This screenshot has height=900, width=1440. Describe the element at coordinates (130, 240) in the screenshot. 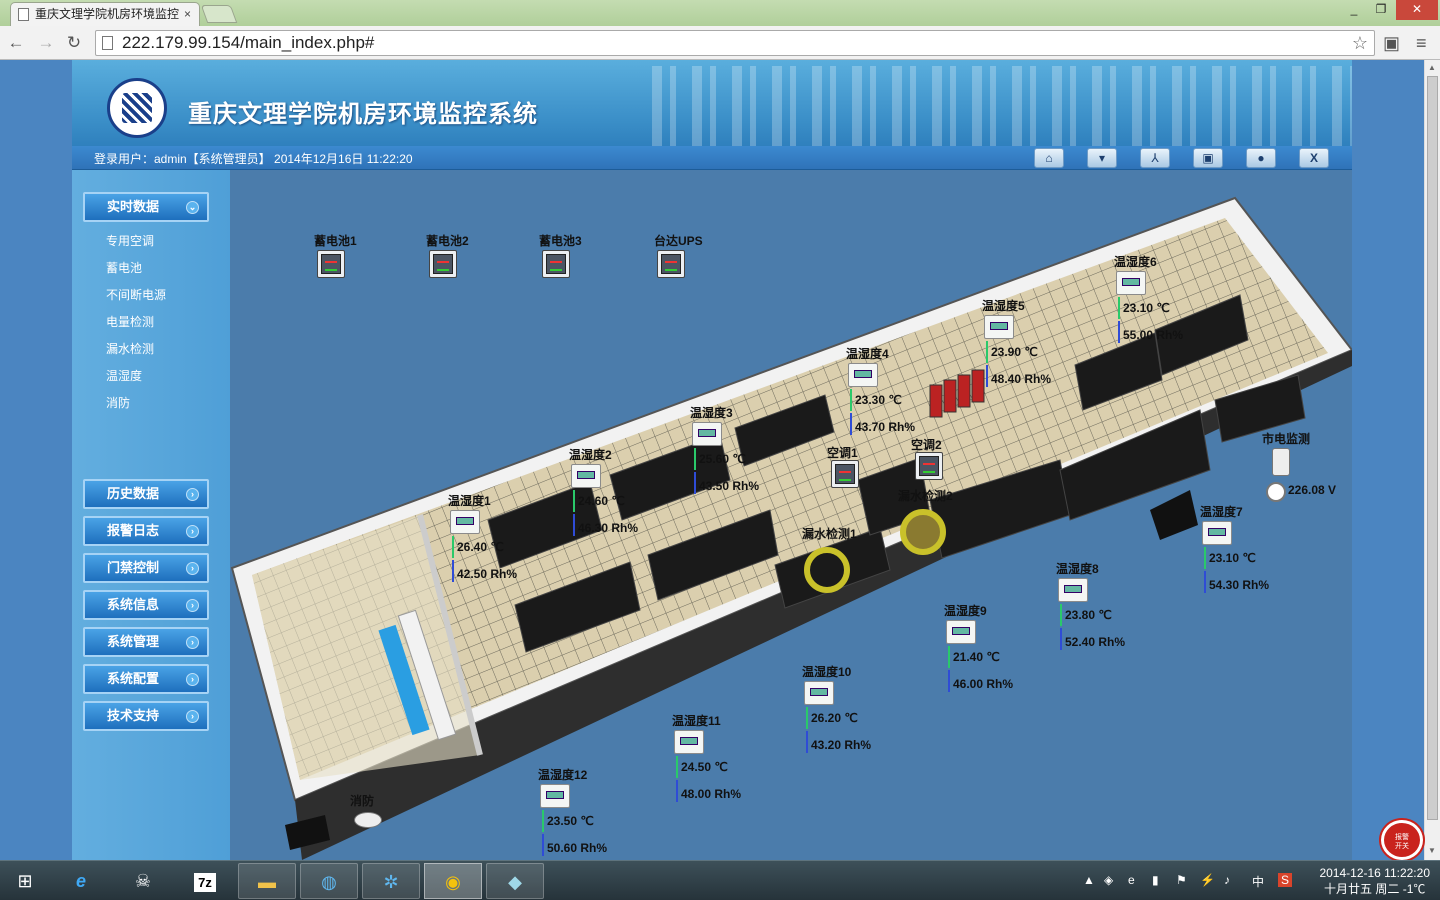

I see `sub-item-ac: 专用空调` at that location.